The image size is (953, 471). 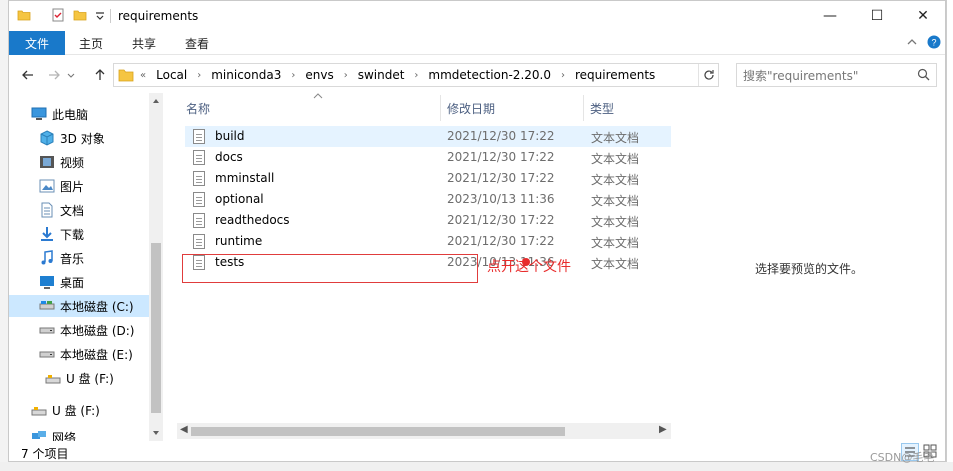 I want to click on nav-label: 3D 对象, so click(x=82, y=138).